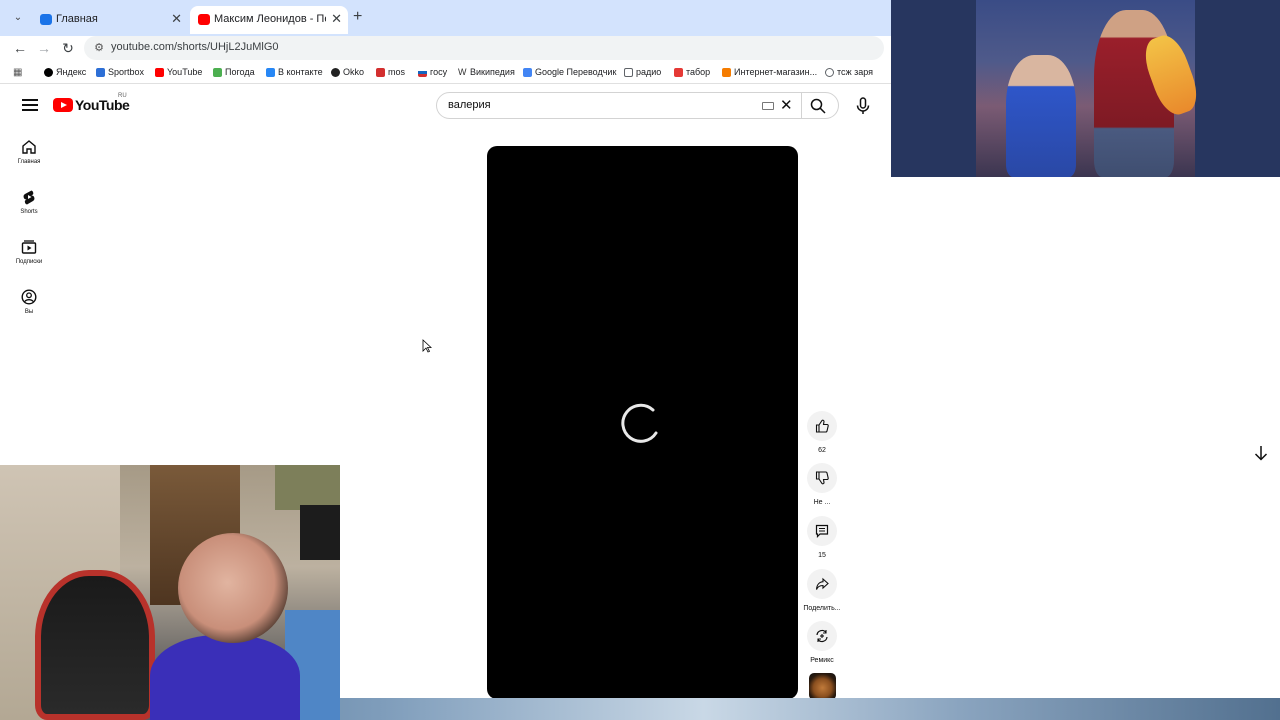 The height and width of the screenshot is (720, 1280). Describe the element at coordinates (801, 105) in the screenshot. I see `search-divider` at that location.